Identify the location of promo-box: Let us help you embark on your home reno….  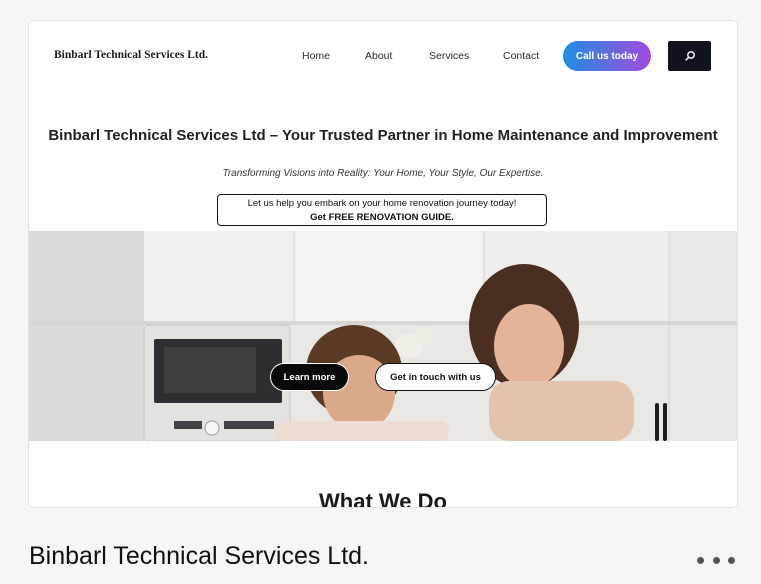
(382, 210).